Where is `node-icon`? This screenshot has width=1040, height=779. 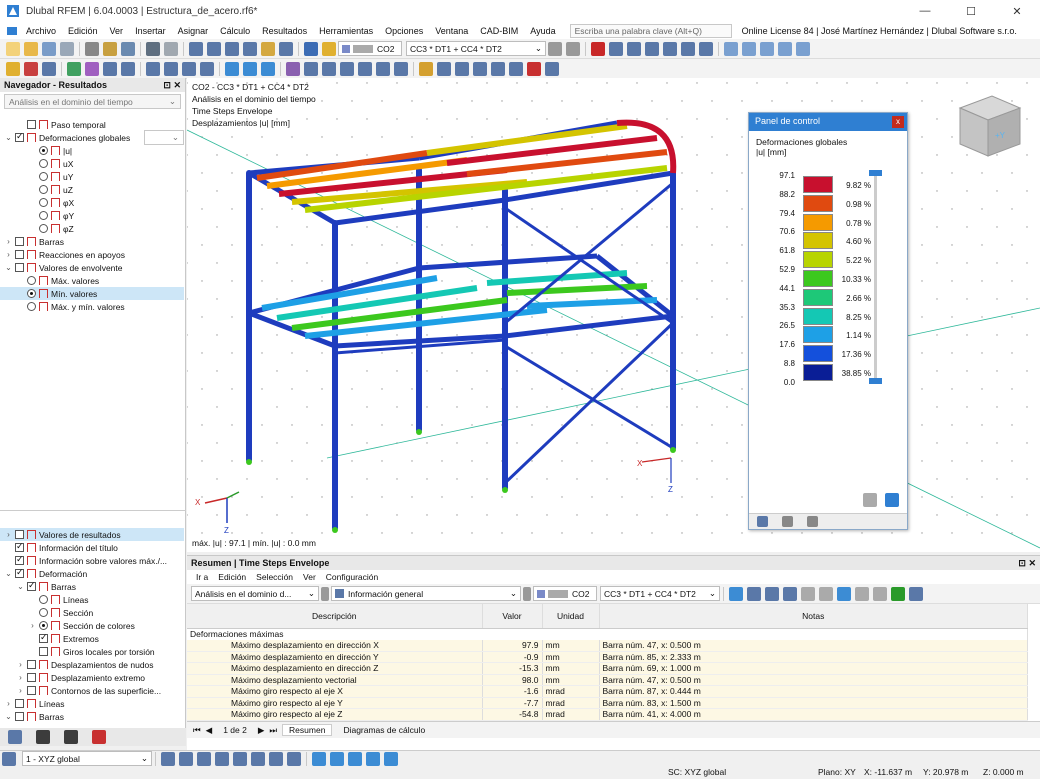 node-icon is located at coordinates (13, 68).